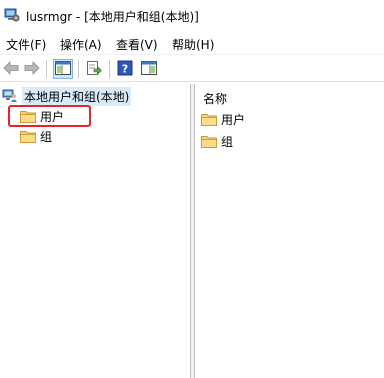 The height and width of the screenshot is (378, 384). Describe the element at coordinates (233, 120) in the screenshot. I see `list-item-users-label: 用户` at that location.